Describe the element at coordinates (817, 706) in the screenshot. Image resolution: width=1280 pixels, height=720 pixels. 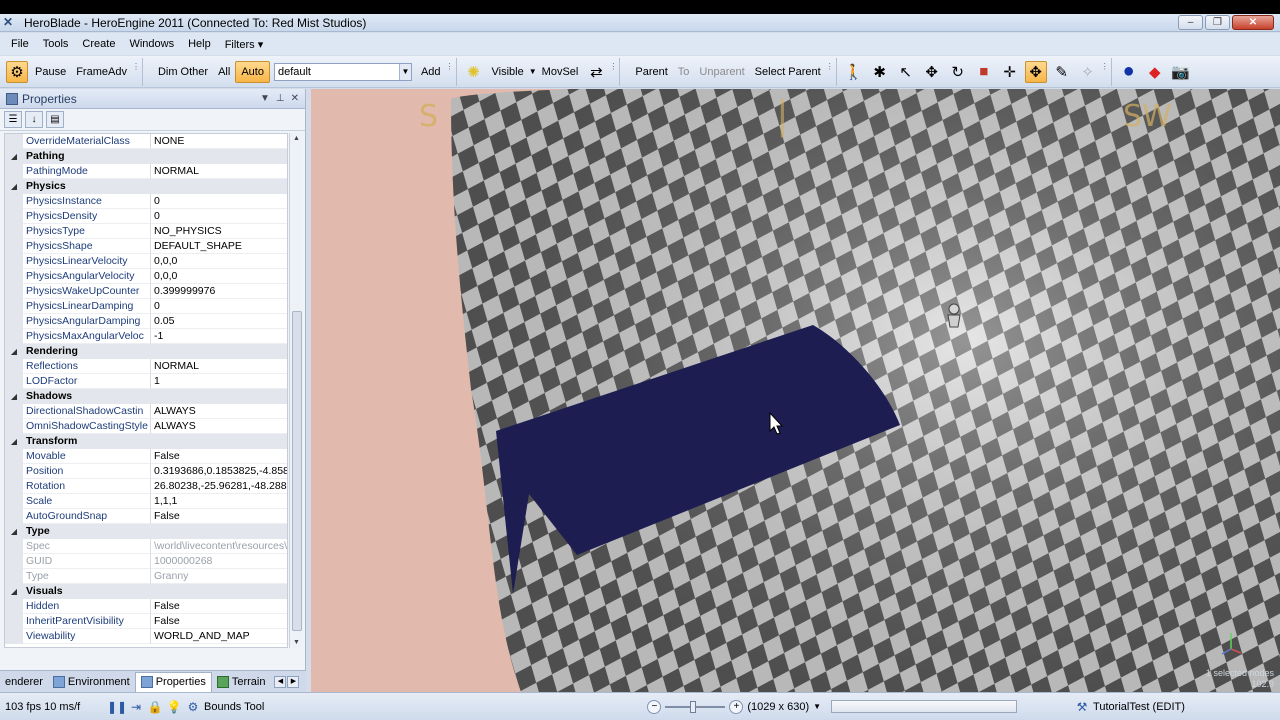
I see `resolution-dropdown-icon: ▼` at that location.